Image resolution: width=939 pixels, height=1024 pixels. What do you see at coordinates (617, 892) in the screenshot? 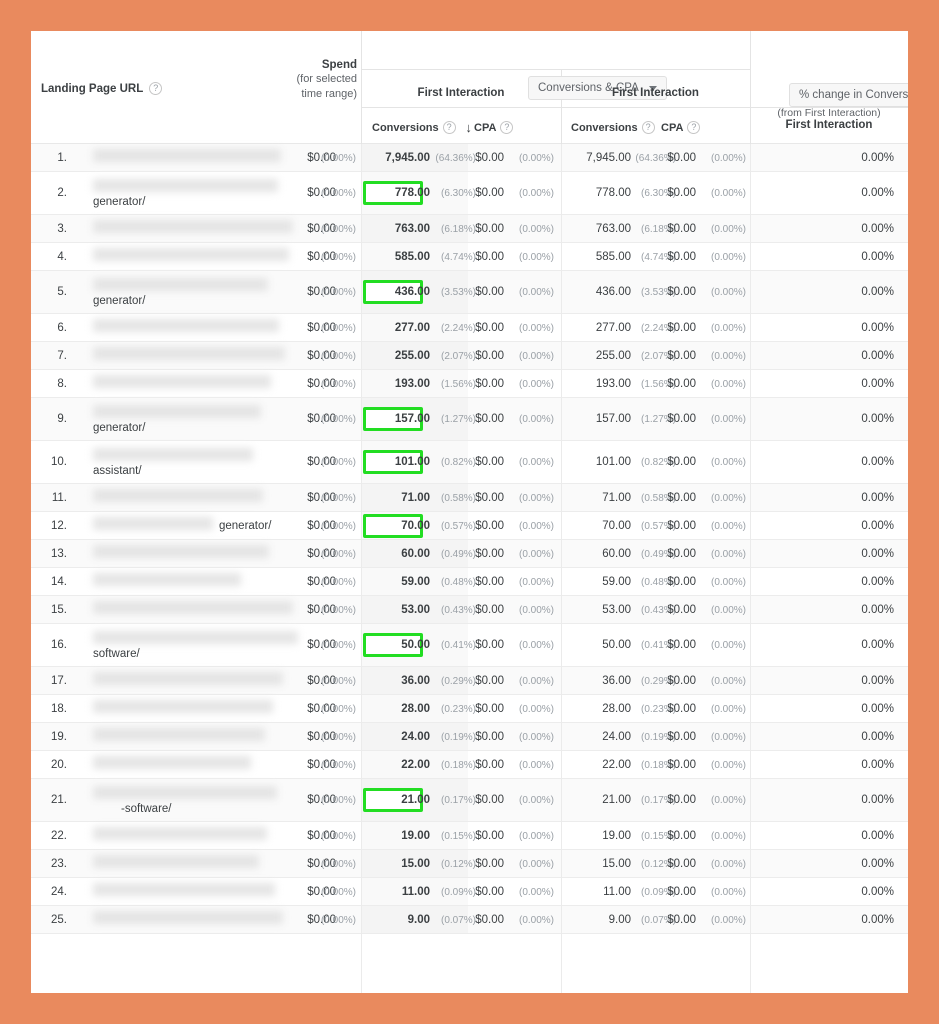
I see `cell-conversions-2: 11.00` at bounding box center [617, 892].